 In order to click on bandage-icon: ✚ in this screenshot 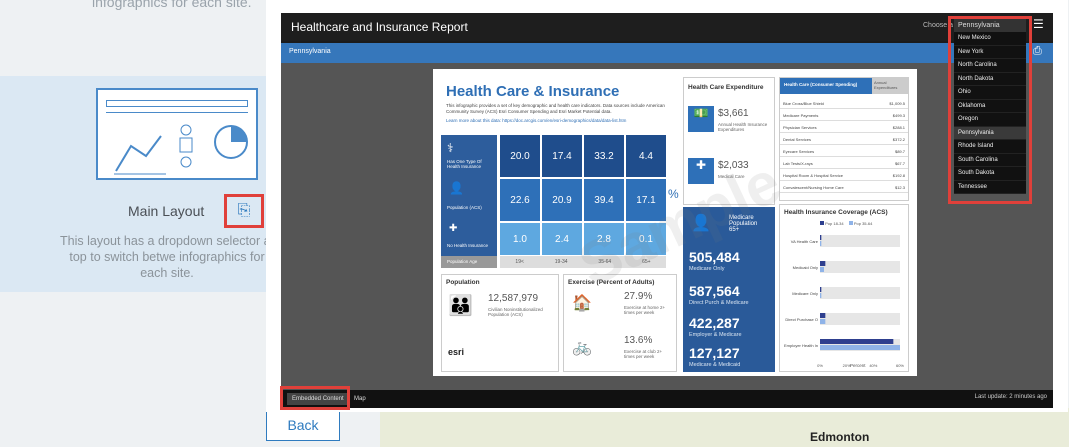, I will do `click(453, 228)`.